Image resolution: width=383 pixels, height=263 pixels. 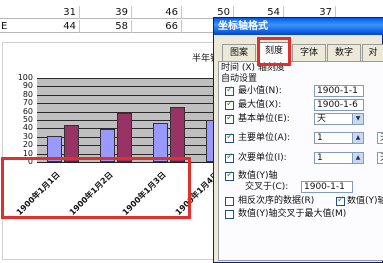 What do you see at coordinates (339, 119) in the screenshot?
I see `base-unit-select: 天 ▼` at bounding box center [339, 119].